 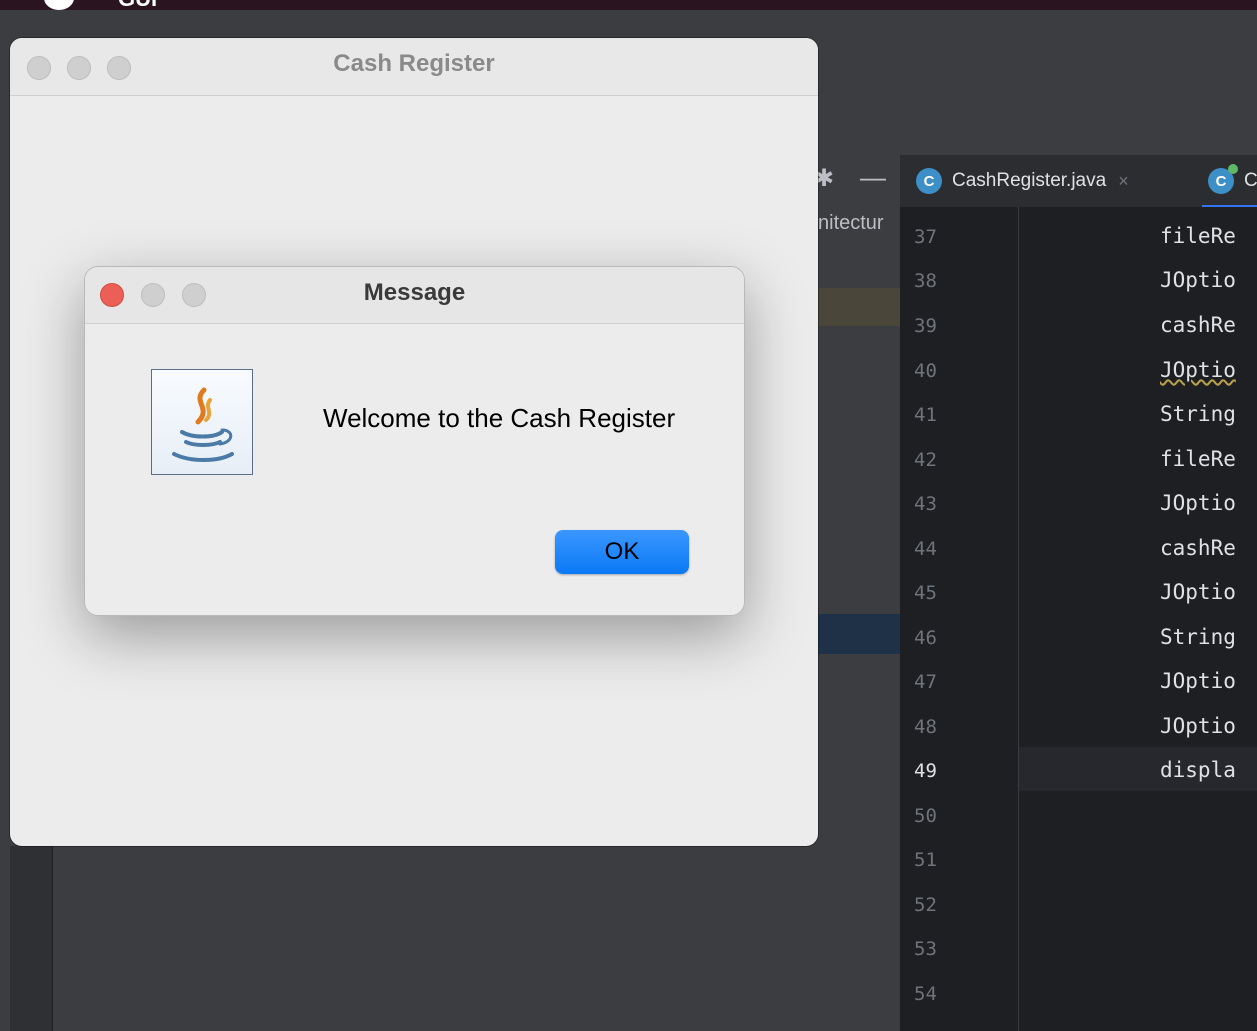 I want to click on line-number: 44, so click(x=925, y=549).